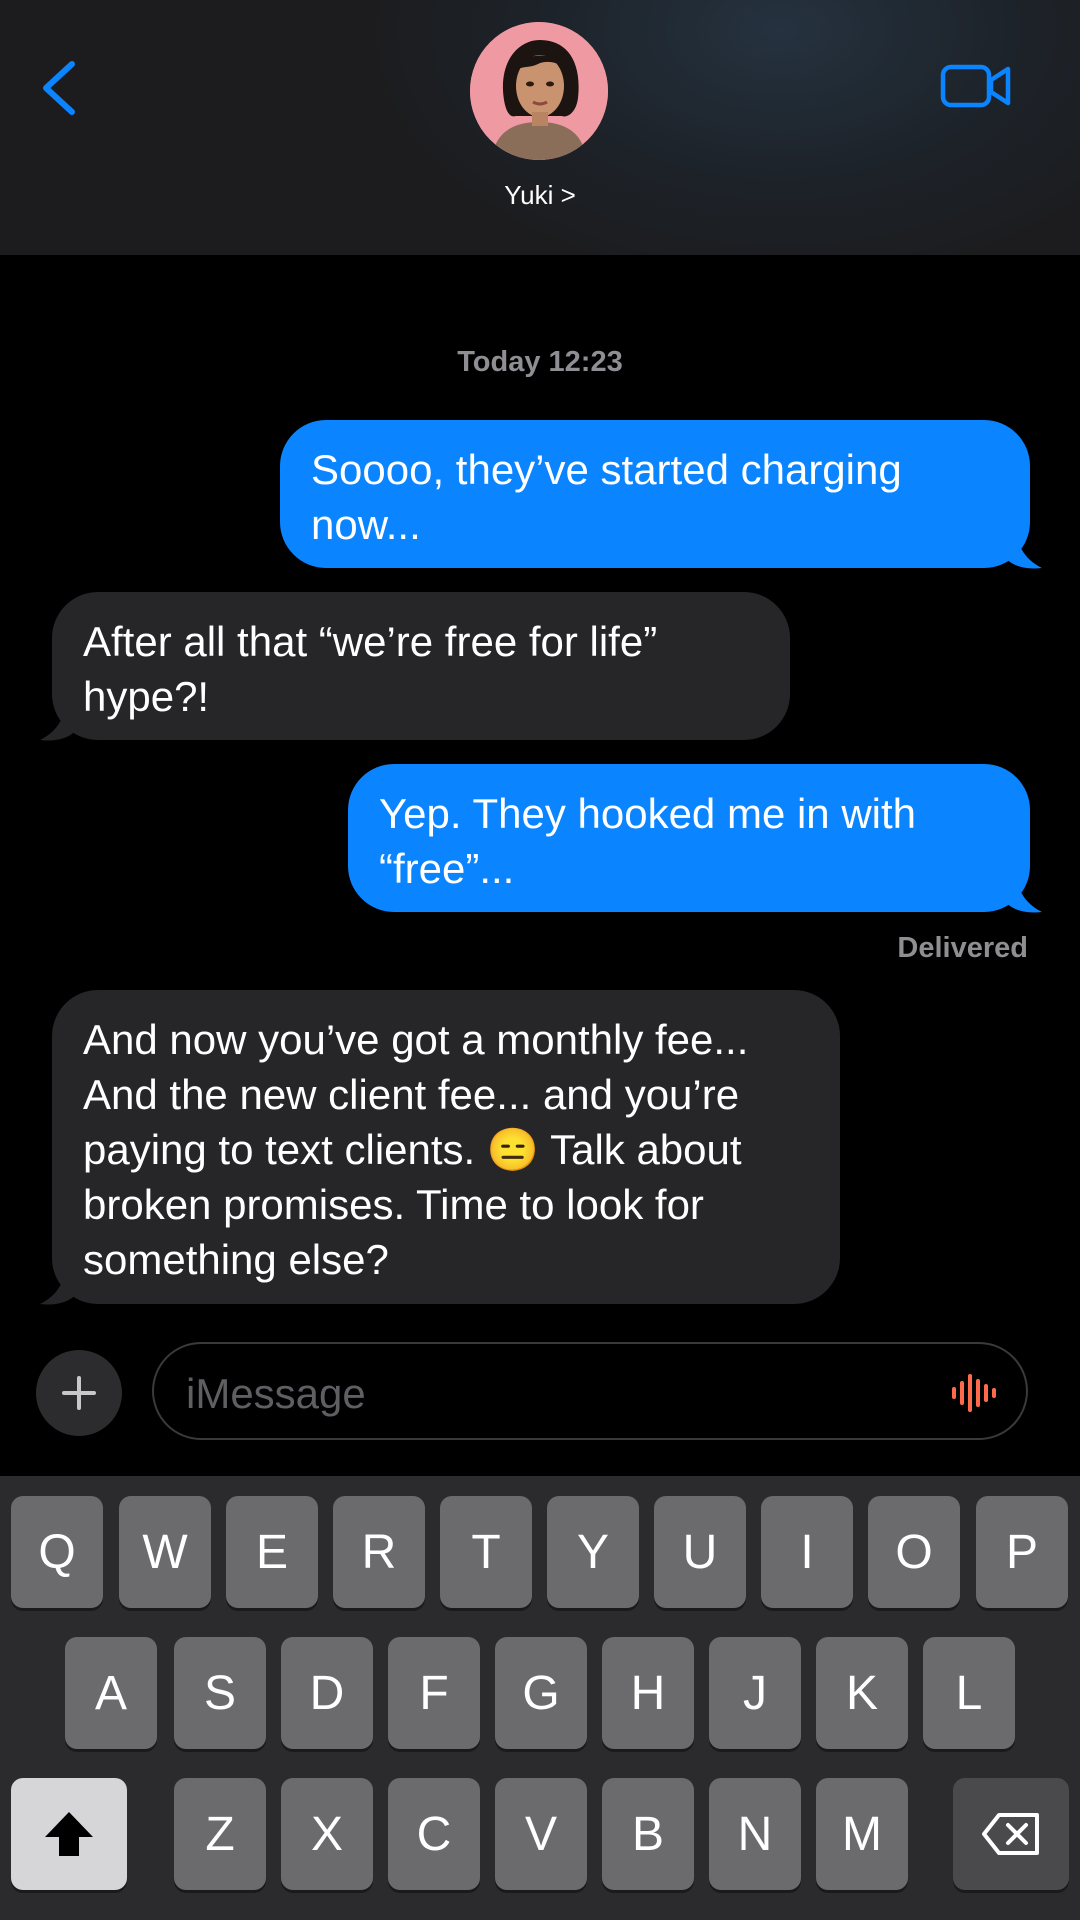 The image size is (1080, 1920). I want to click on avatar-photo, so click(539, 91).